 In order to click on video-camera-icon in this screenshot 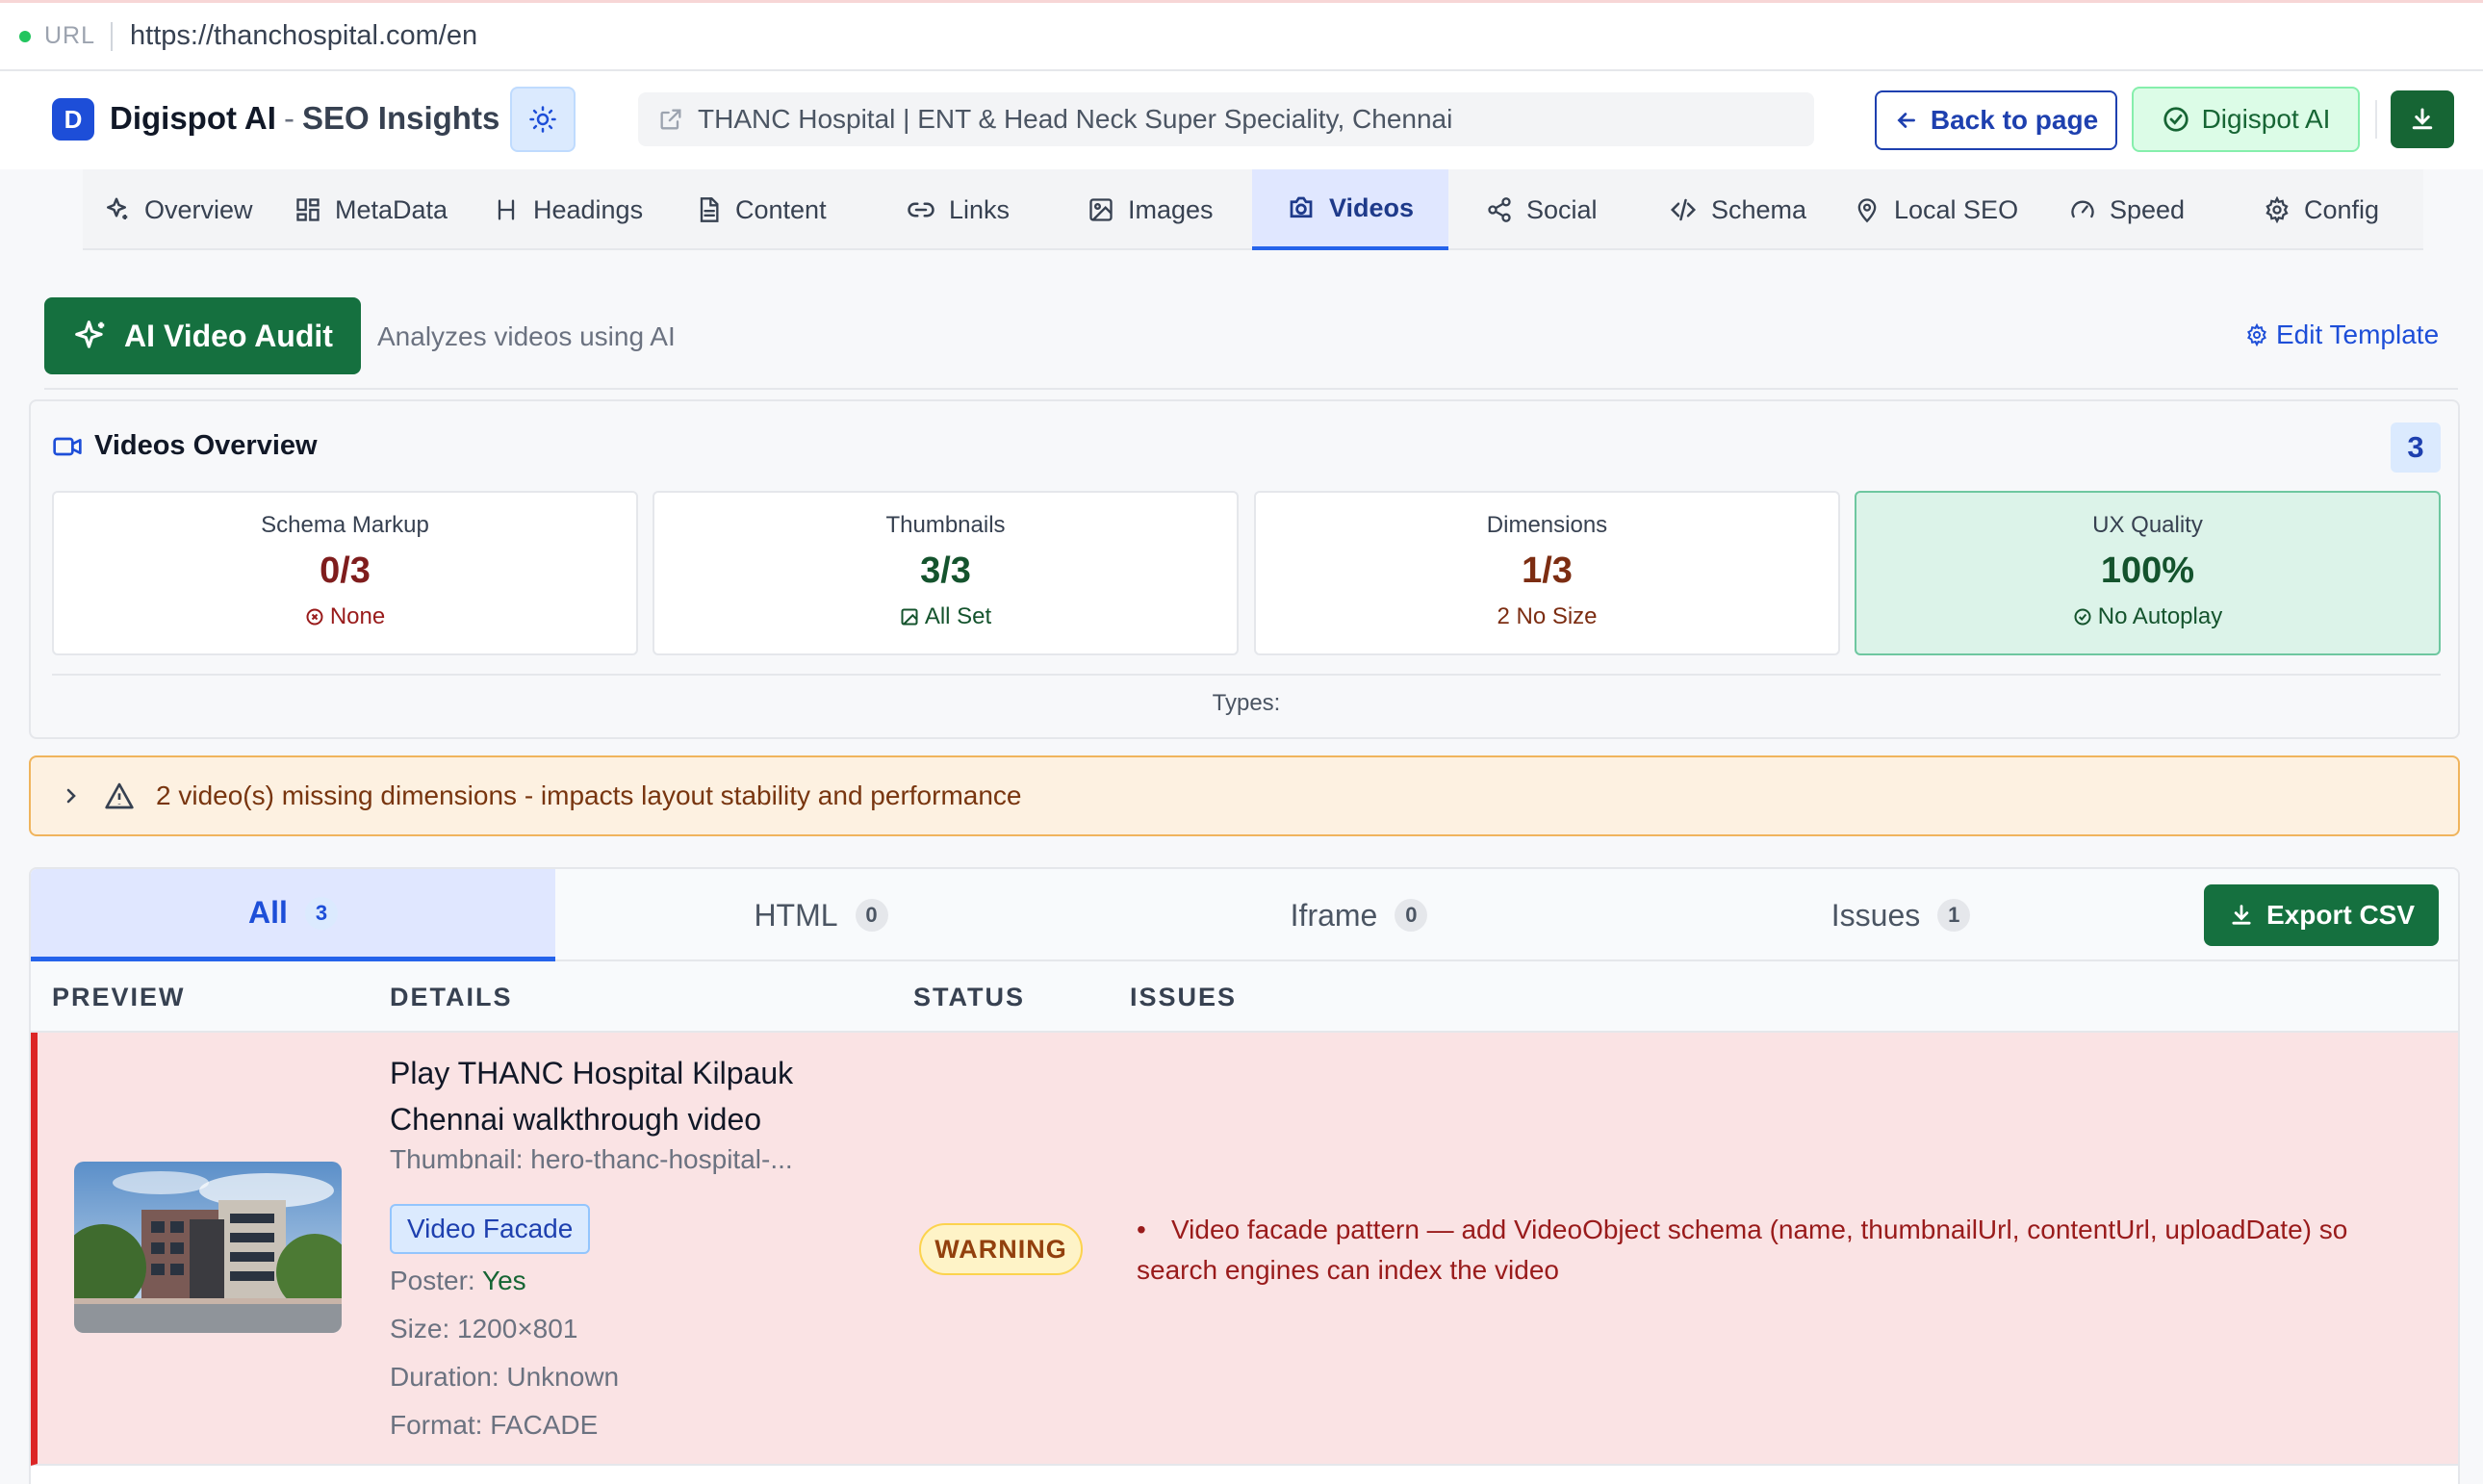, I will do `click(67, 446)`.